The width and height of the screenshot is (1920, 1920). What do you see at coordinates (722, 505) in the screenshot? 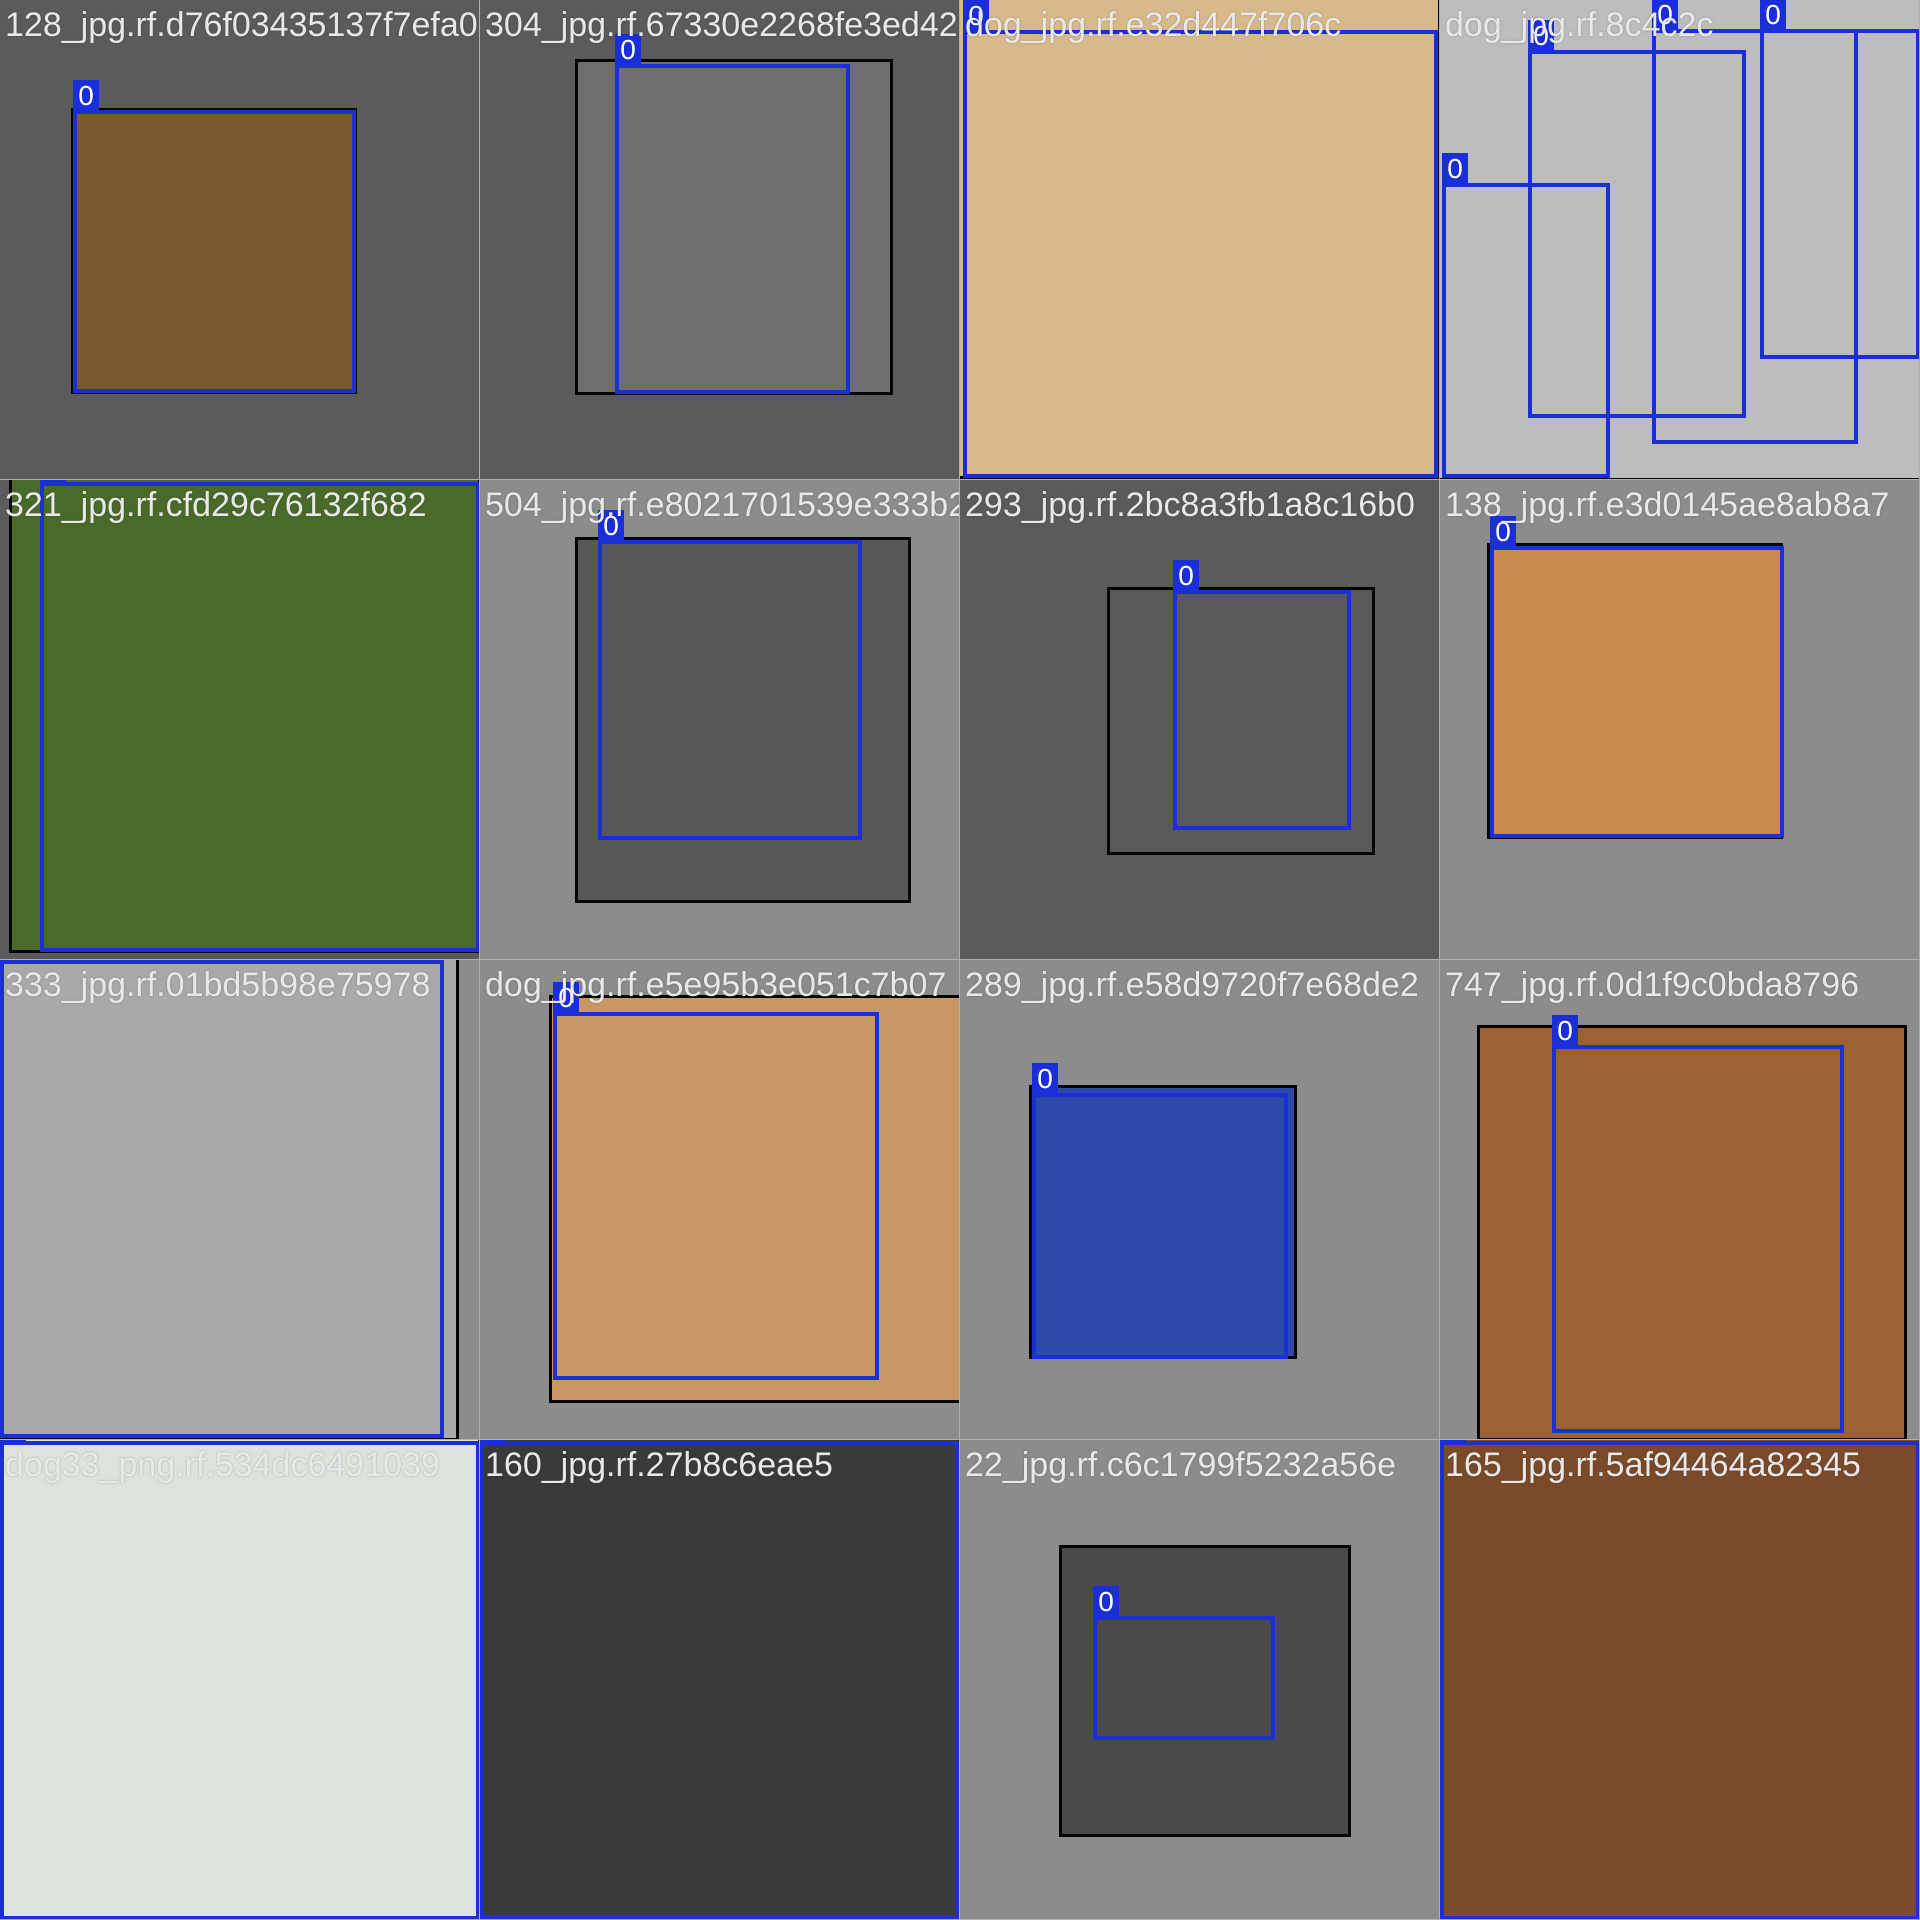
I see `image-filename: 504_jpg.rf.e8021701539e333b2` at bounding box center [722, 505].